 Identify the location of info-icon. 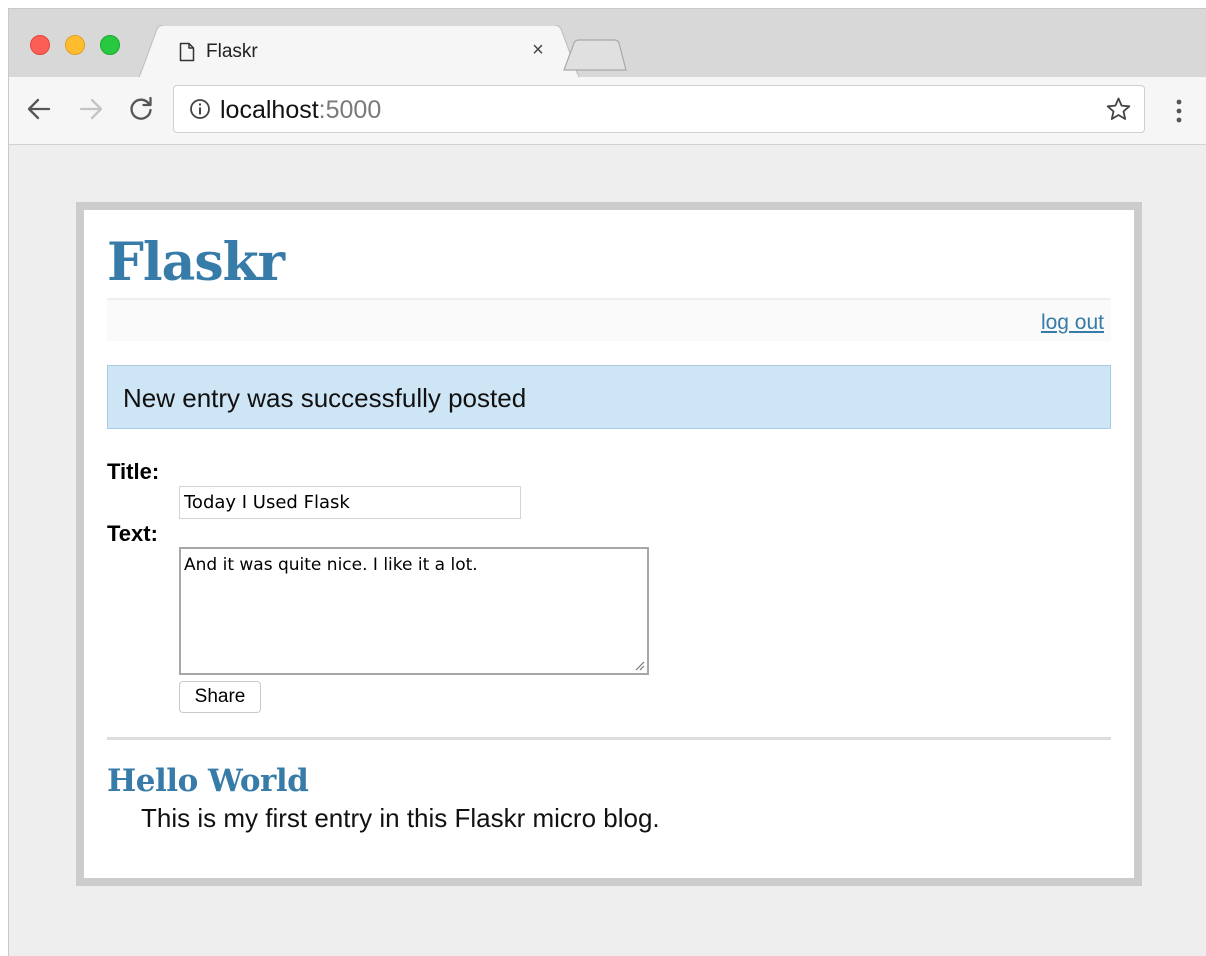
(200, 109).